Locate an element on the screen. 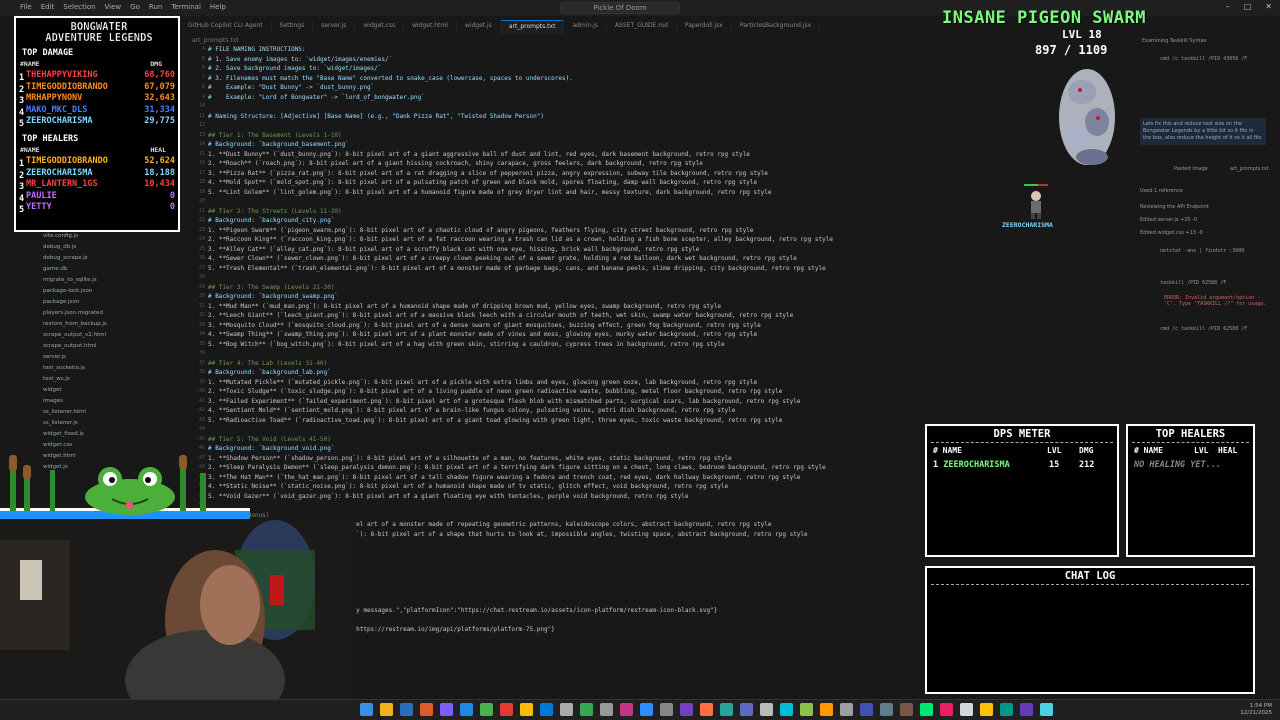  menu-view: View is located at coordinates (113, 7).